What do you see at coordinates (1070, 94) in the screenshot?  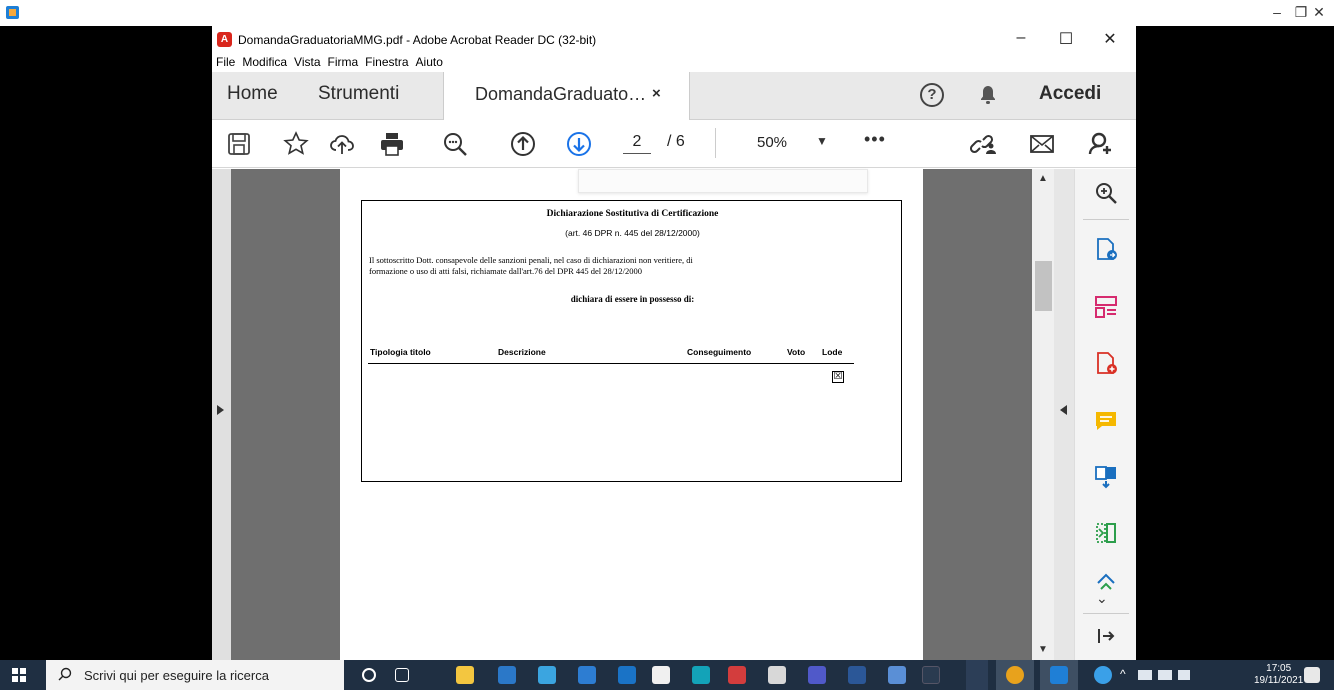 I see `sign-in-button: Accedi` at bounding box center [1070, 94].